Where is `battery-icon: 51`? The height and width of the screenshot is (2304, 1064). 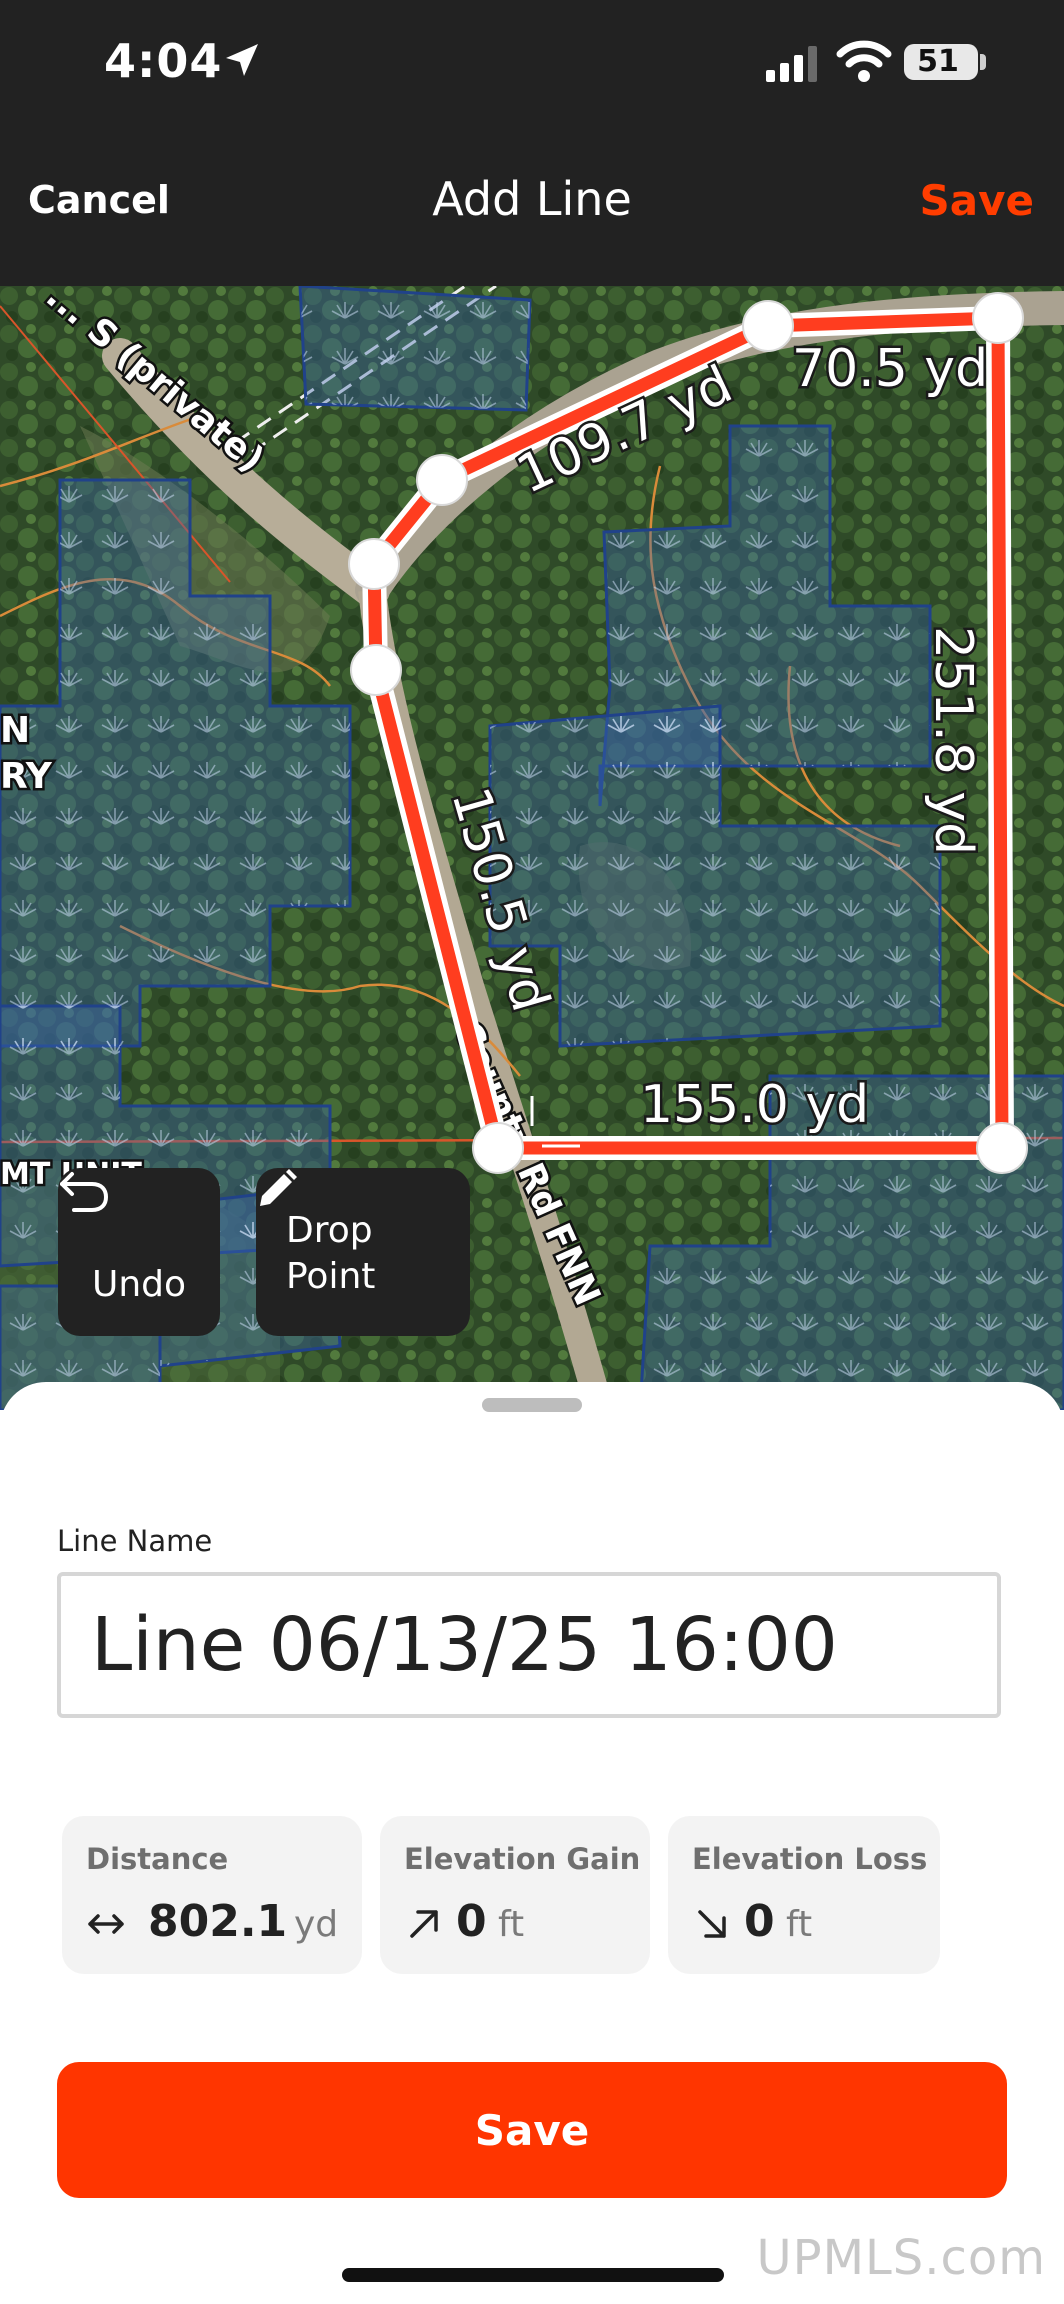
battery-icon: 51 is located at coordinates (941, 62).